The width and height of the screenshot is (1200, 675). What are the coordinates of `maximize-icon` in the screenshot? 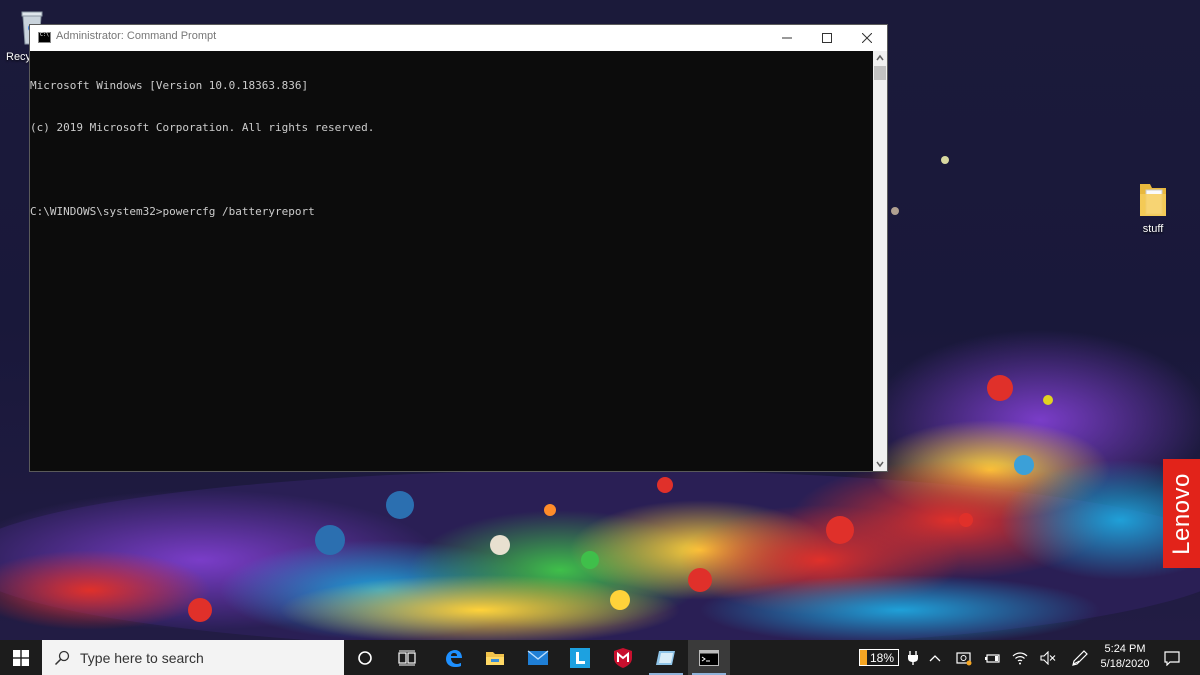 It's located at (827, 38).